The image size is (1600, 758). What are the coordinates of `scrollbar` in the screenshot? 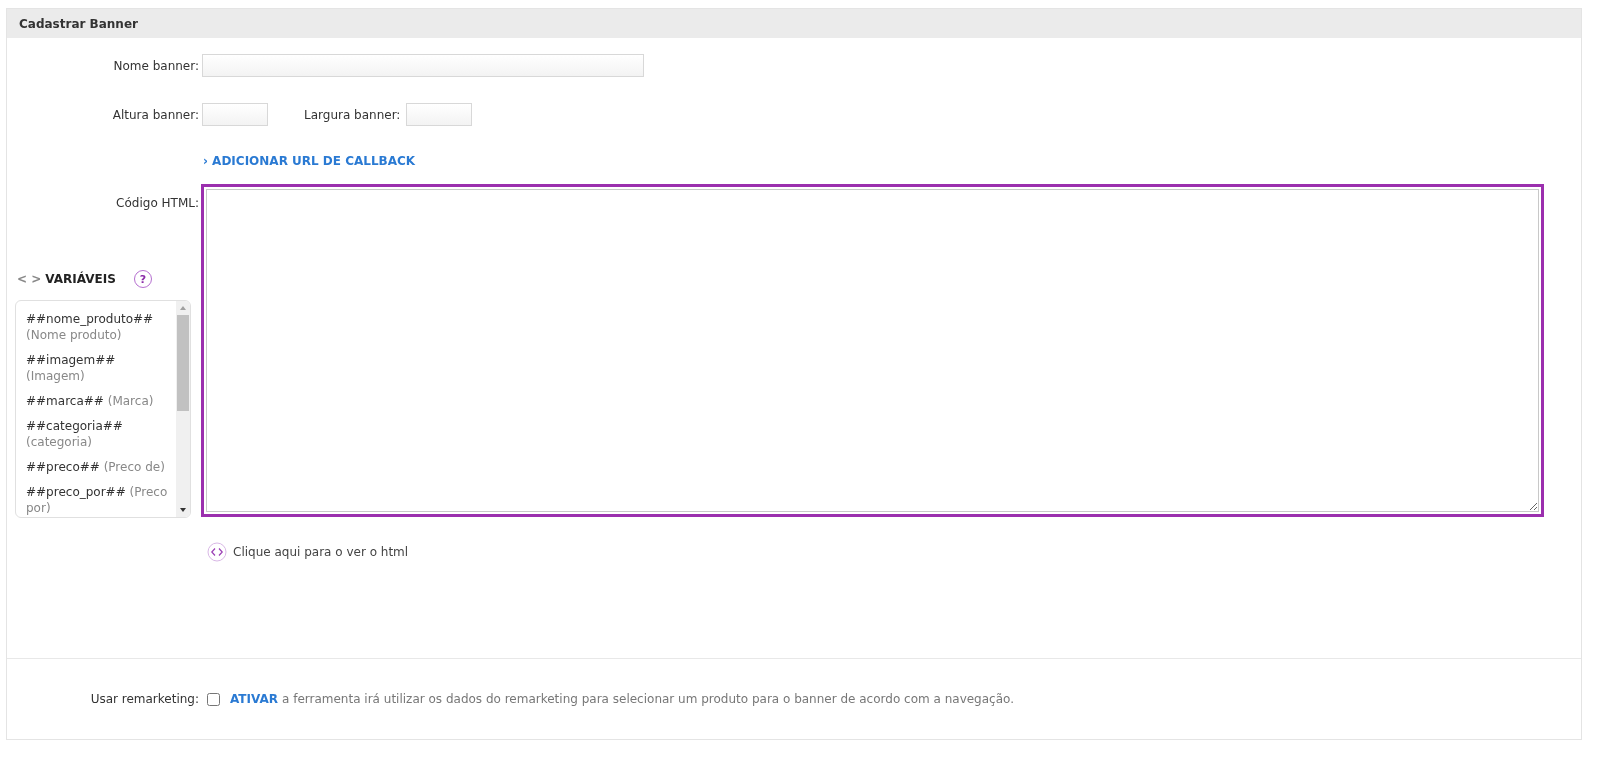 It's located at (183, 409).